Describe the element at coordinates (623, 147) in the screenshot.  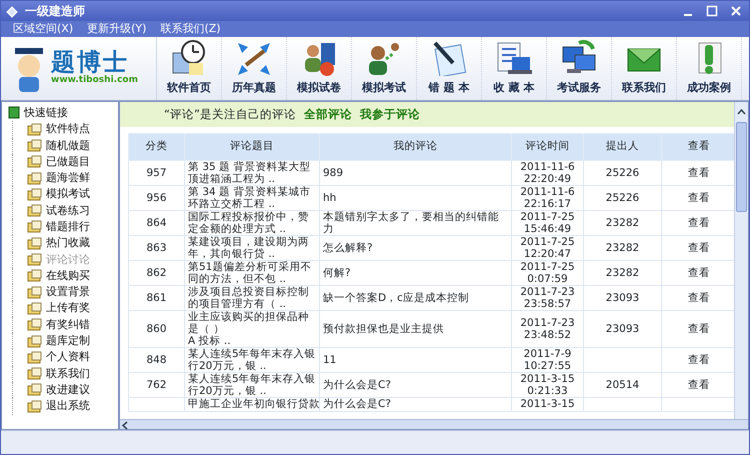
I see `column-header: 提出人` at that location.